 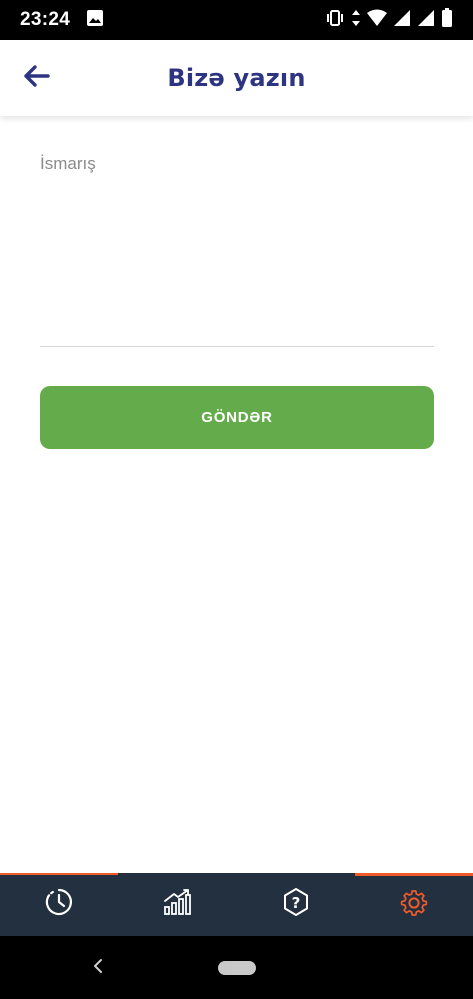 What do you see at coordinates (335, 20) in the screenshot?
I see `vibrate-icon` at bounding box center [335, 20].